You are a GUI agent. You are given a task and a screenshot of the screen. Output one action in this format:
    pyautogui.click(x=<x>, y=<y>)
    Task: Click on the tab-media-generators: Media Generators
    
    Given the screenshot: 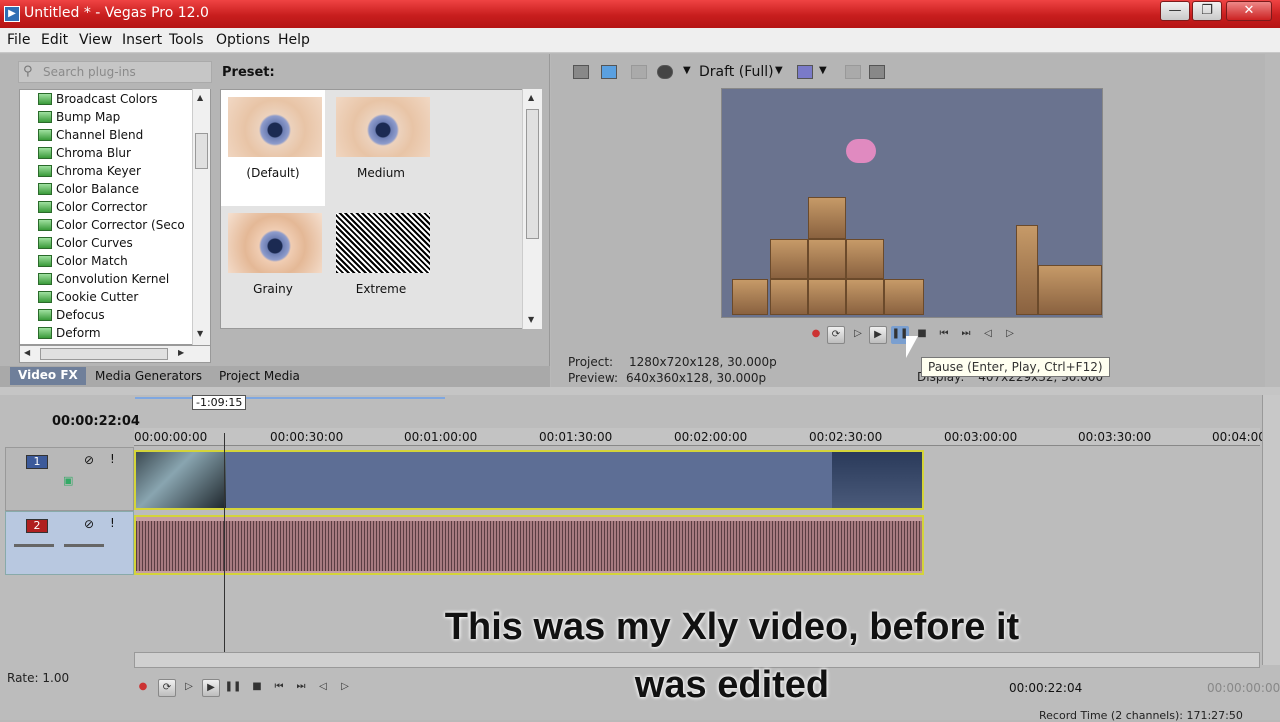 What is the action you would take?
    pyautogui.click(x=148, y=376)
    